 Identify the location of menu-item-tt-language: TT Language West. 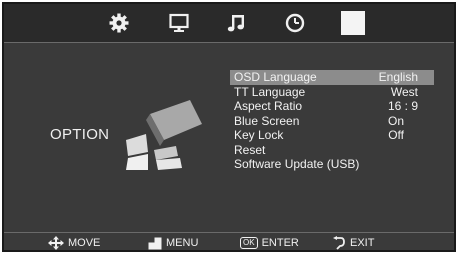
(332, 92).